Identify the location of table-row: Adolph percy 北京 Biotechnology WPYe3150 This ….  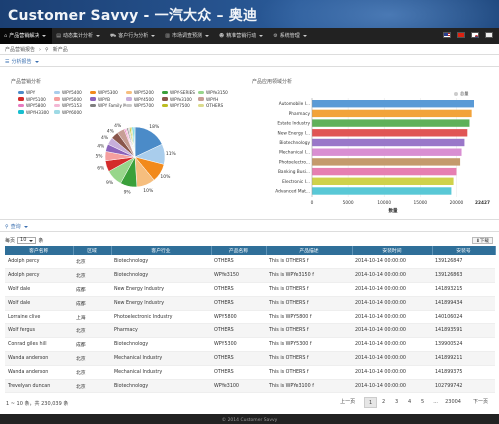
(250, 276).